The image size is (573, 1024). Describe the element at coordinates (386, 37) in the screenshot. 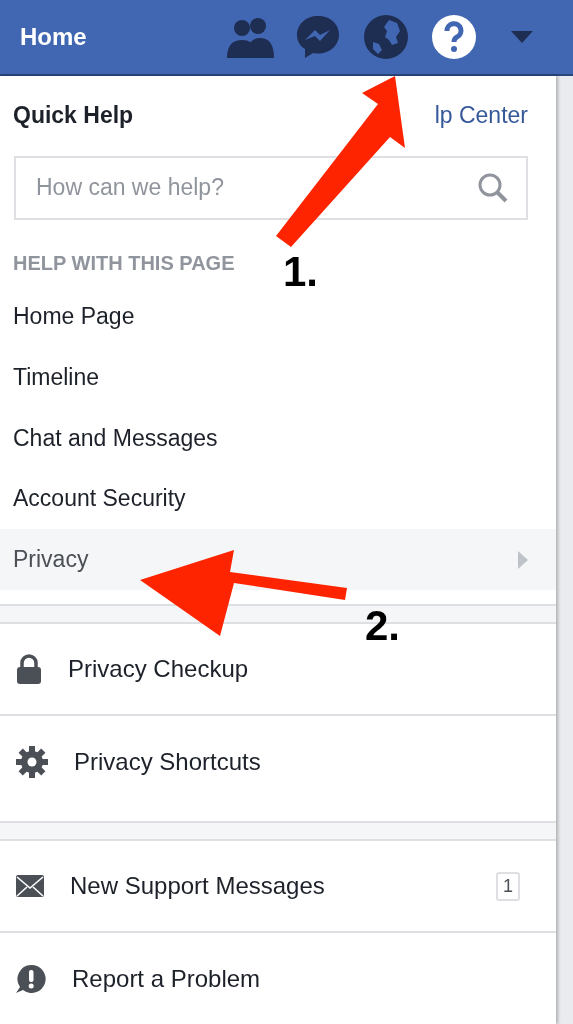

I see `globe-icon` at that location.